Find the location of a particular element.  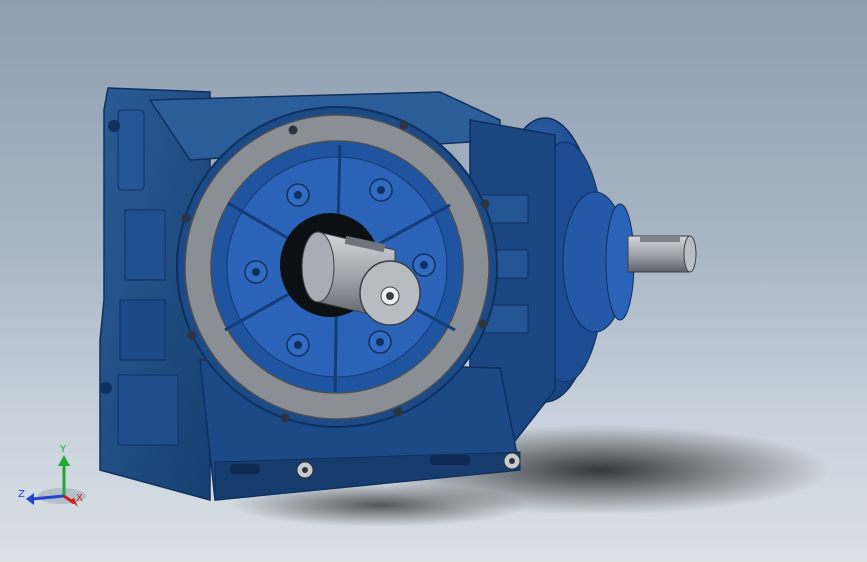

triad-y-label: Y is located at coordinates (63, 449).